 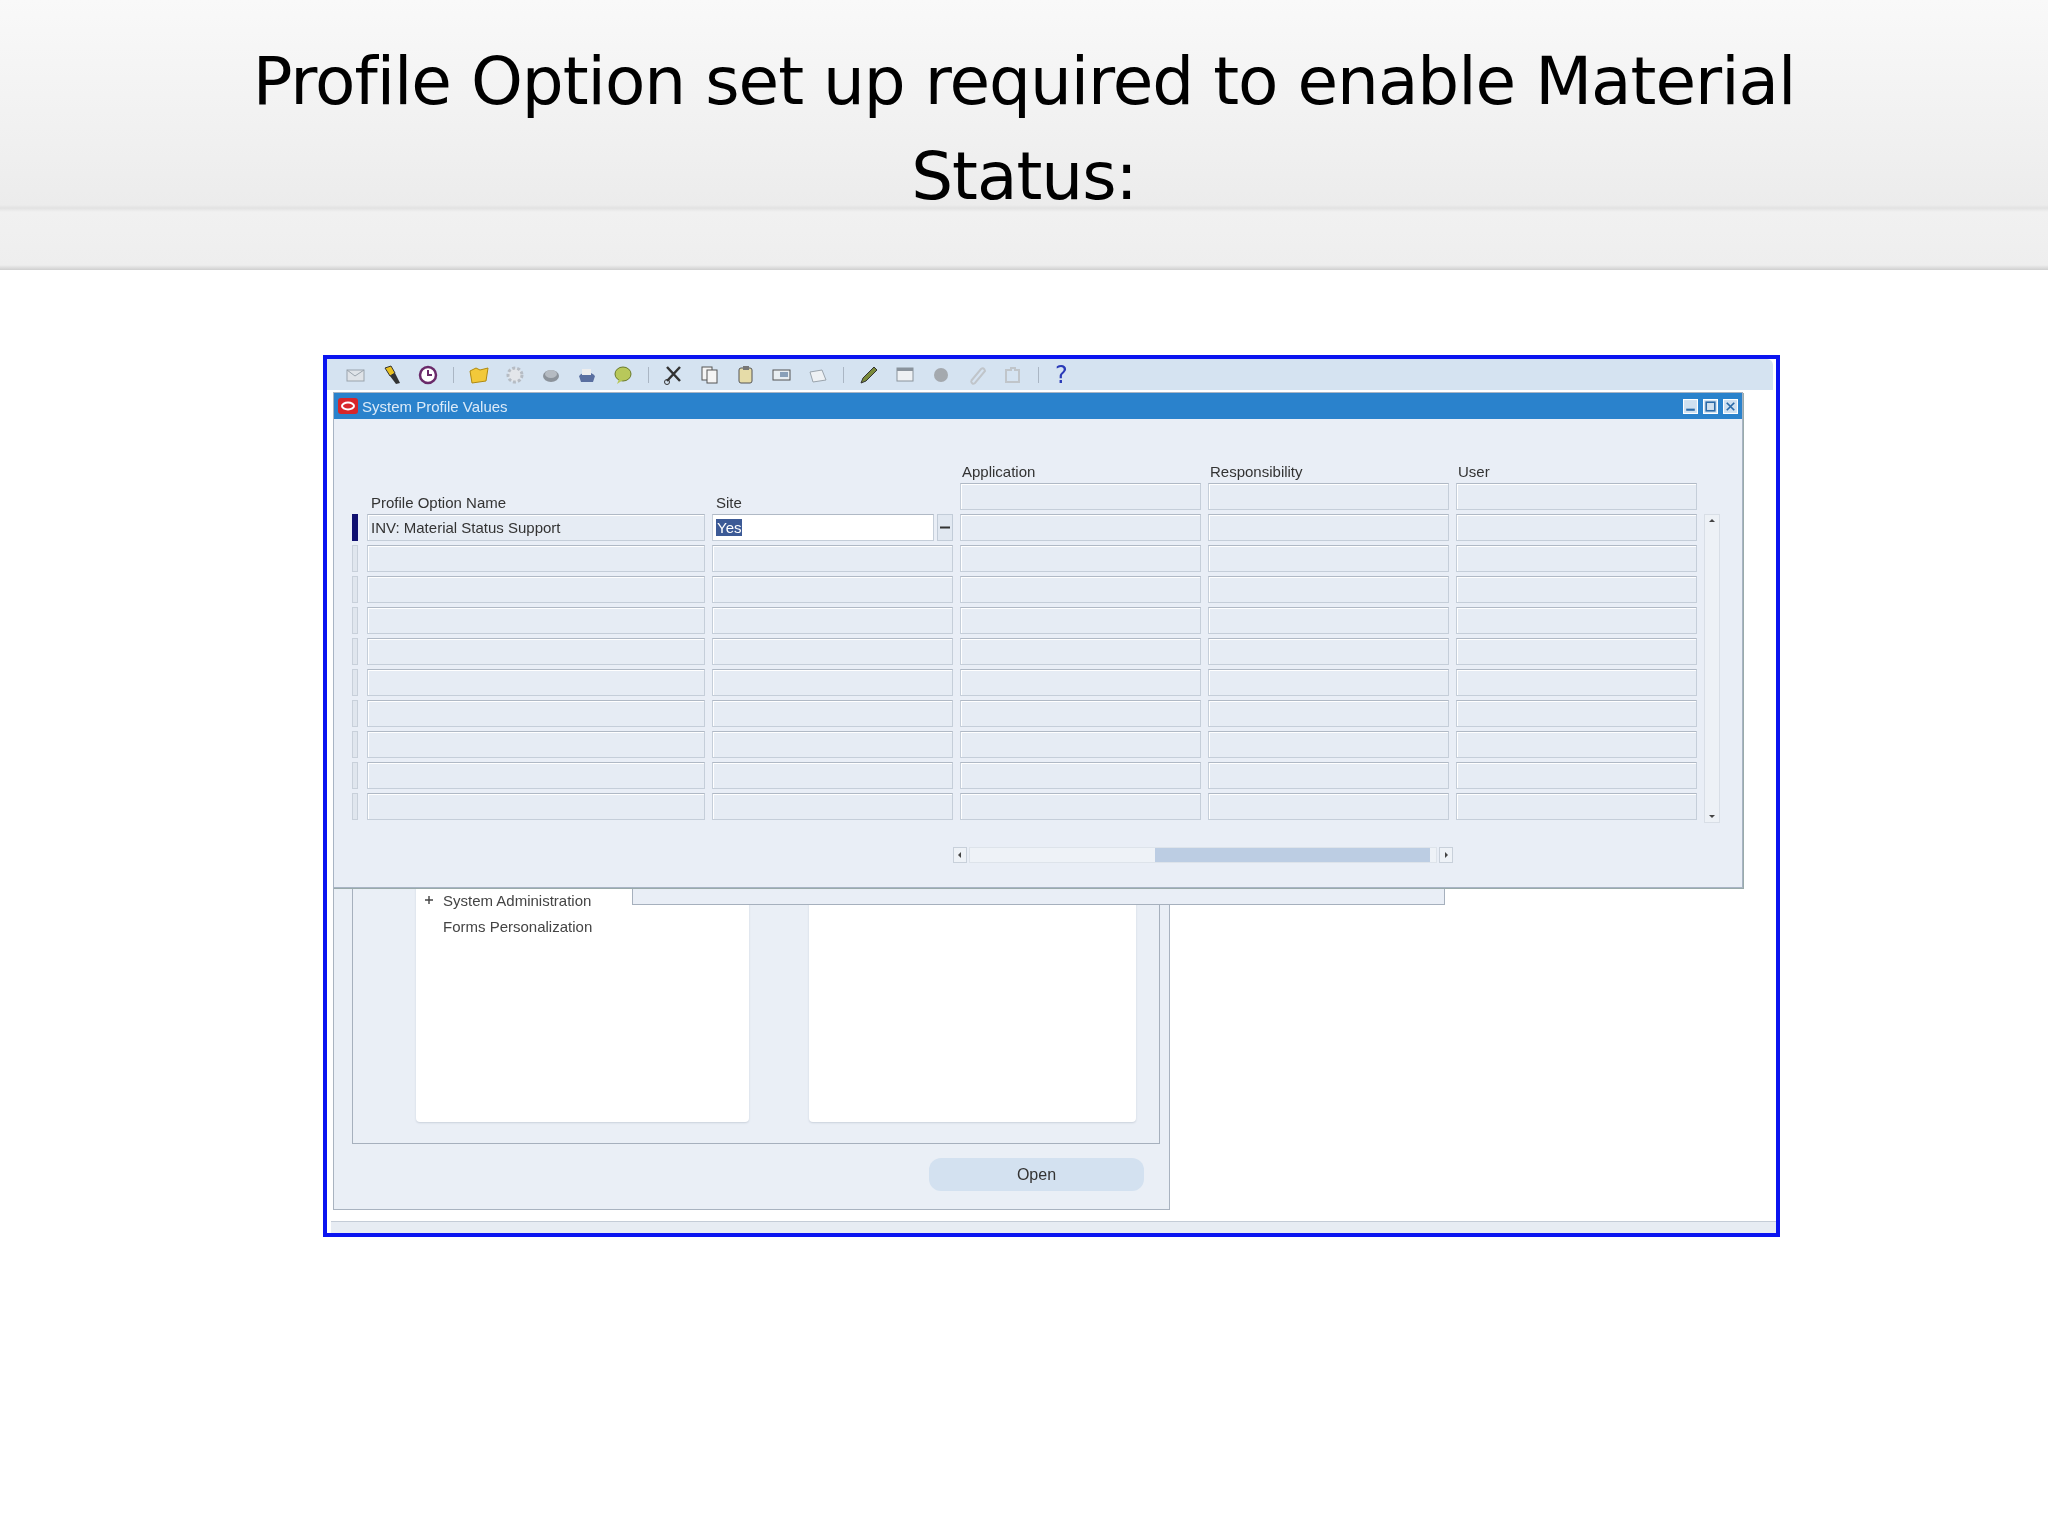 What do you see at coordinates (435, 406) in the screenshot?
I see `window-title: System Profile Values` at bounding box center [435, 406].